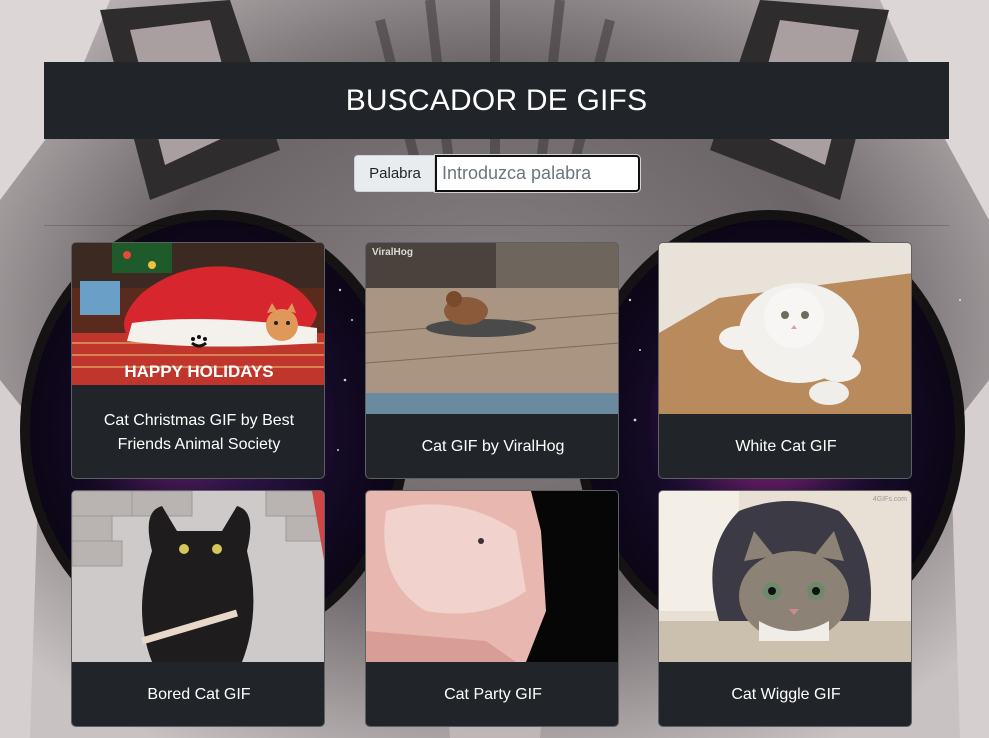 The height and width of the screenshot is (738, 989). Describe the element at coordinates (198, 314) in the screenshot. I see `gif-image-christmas-cat: HAPPY HOLIDAYS` at that location.